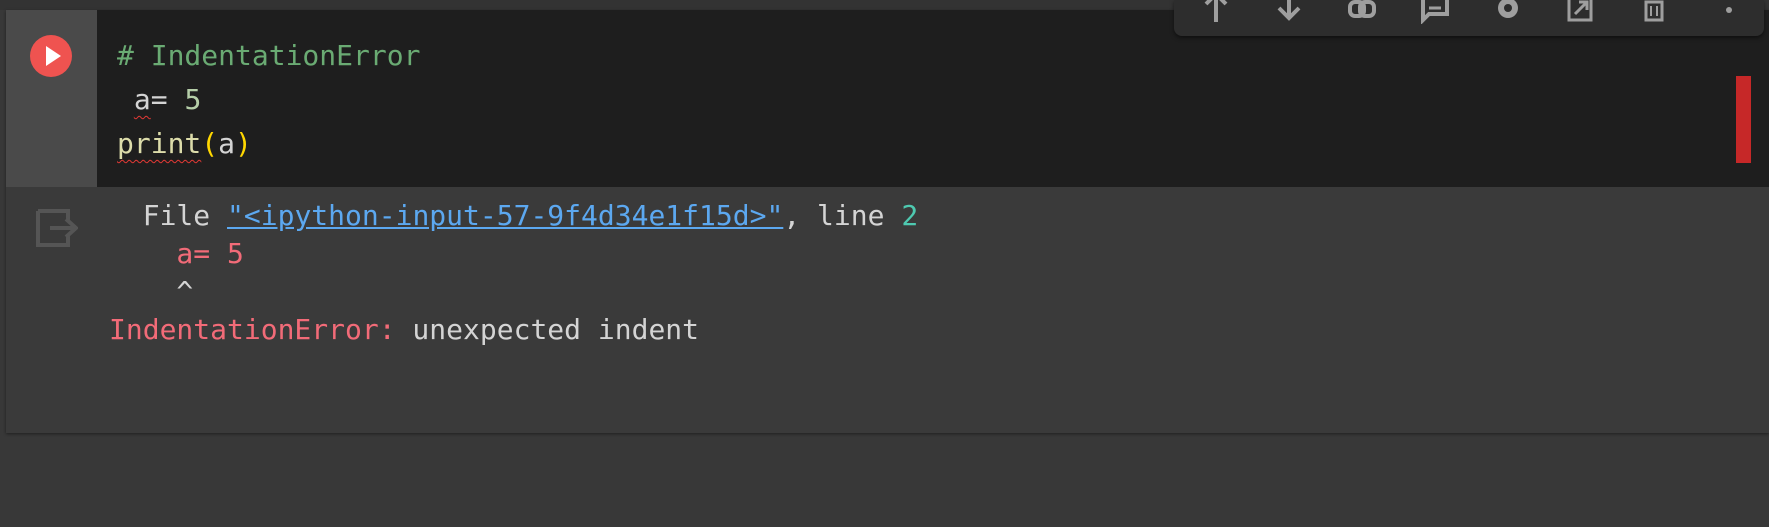 The image size is (1769, 527). Describe the element at coordinates (1581, 12) in the screenshot. I see `mirror-cell-icon` at that location.